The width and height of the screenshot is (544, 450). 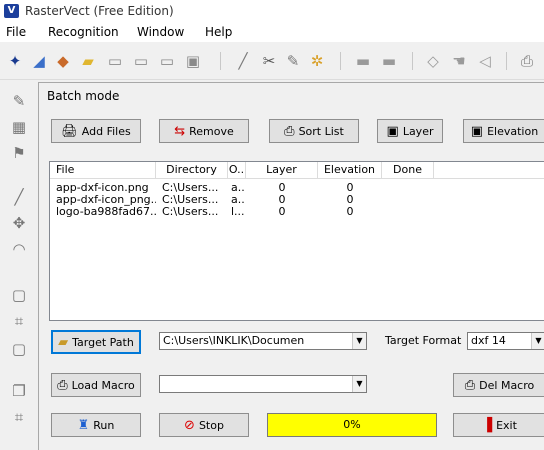 I want to click on cursor-icon: ◁, so click(x=485, y=61).